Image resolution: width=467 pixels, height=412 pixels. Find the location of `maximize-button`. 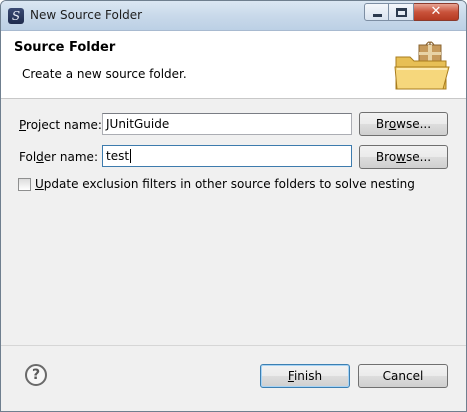

maximize-button is located at coordinates (401, 12).